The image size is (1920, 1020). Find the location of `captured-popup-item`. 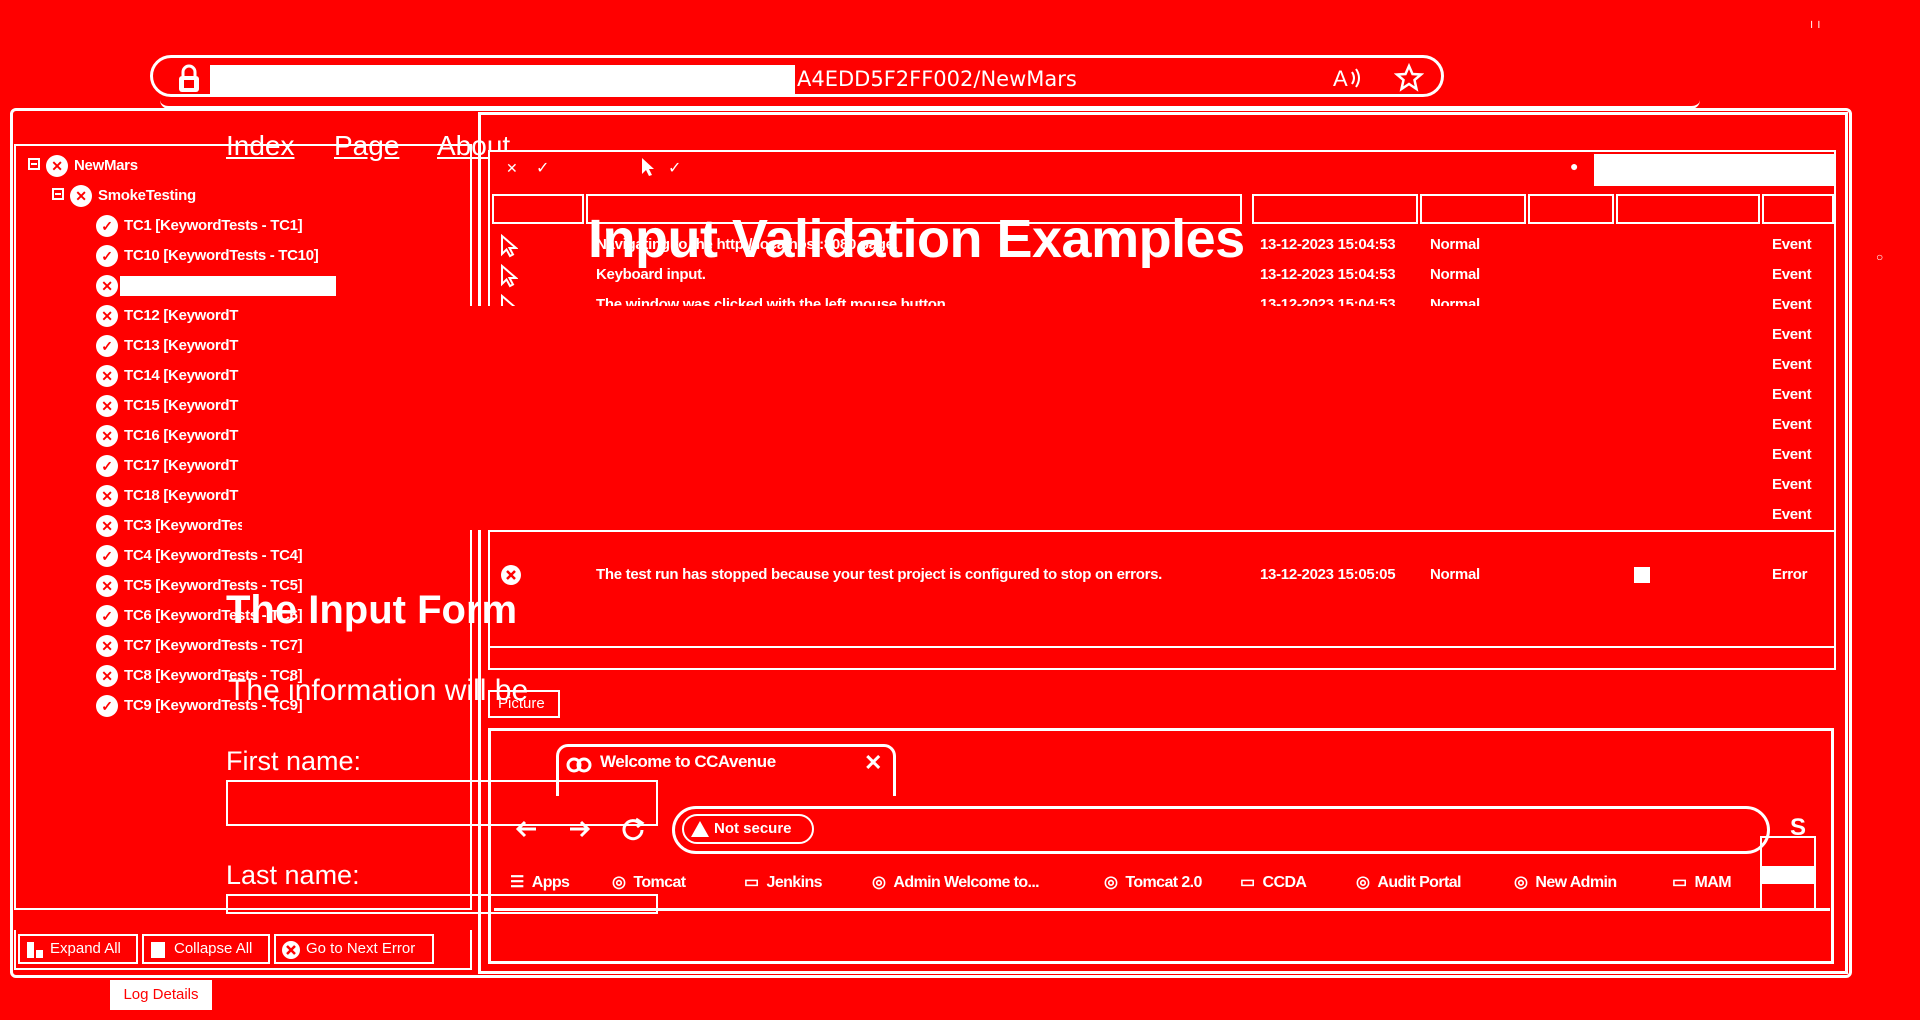

captured-popup-item is located at coordinates (1788, 875).